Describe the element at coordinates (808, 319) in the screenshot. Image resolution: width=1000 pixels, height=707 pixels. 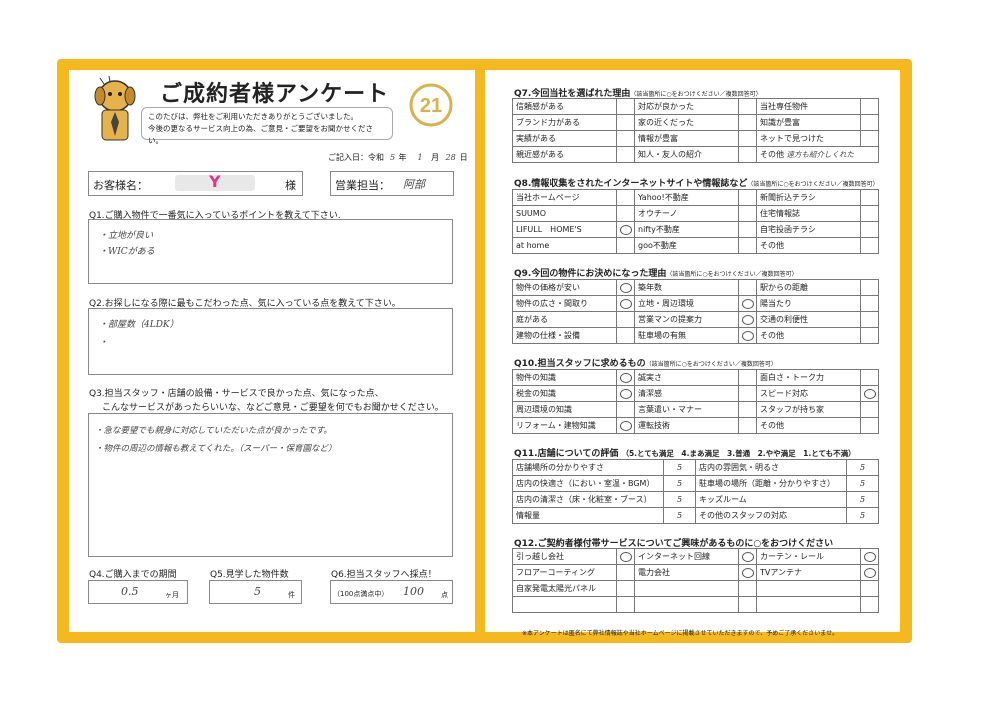
I see `q9-r2c2: 交通の利便性` at that location.